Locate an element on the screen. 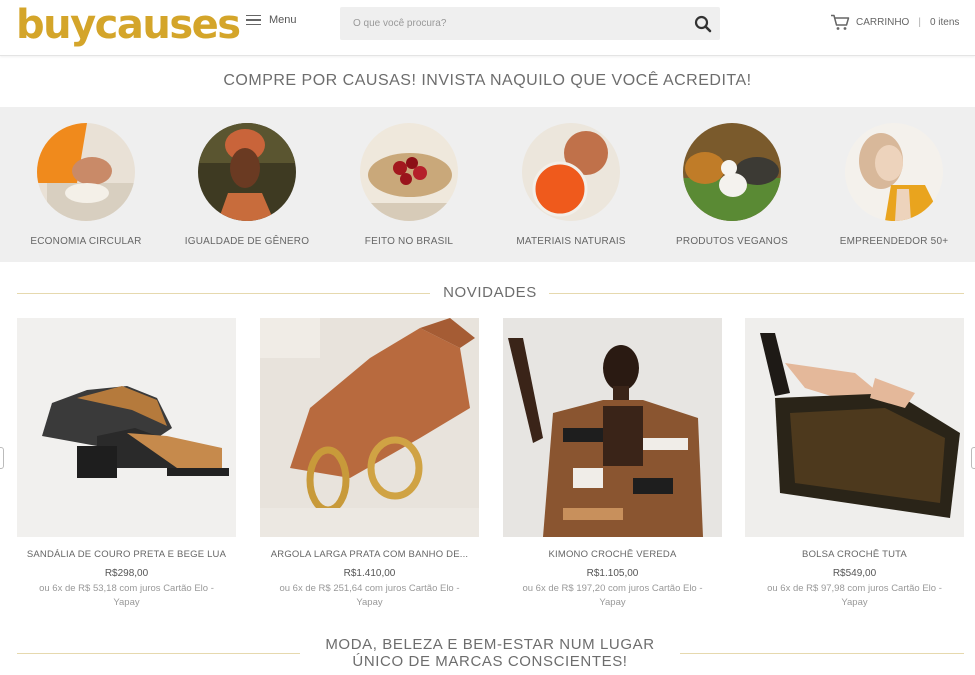 Image resolution: width=975 pixels, height=675 pixels. hamburger-icon is located at coordinates (253, 20).